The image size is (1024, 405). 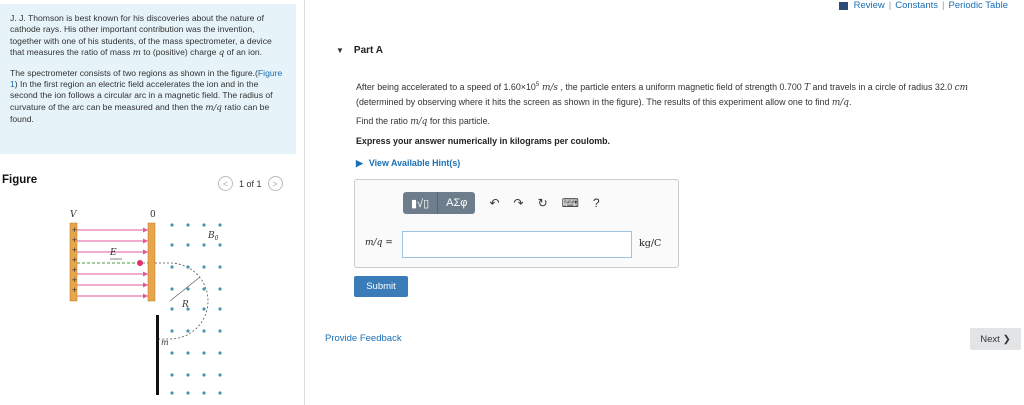 What do you see at coordinates (185, 289) in the screenshot?
I see `radius-line` at bounding box center [185, 289].